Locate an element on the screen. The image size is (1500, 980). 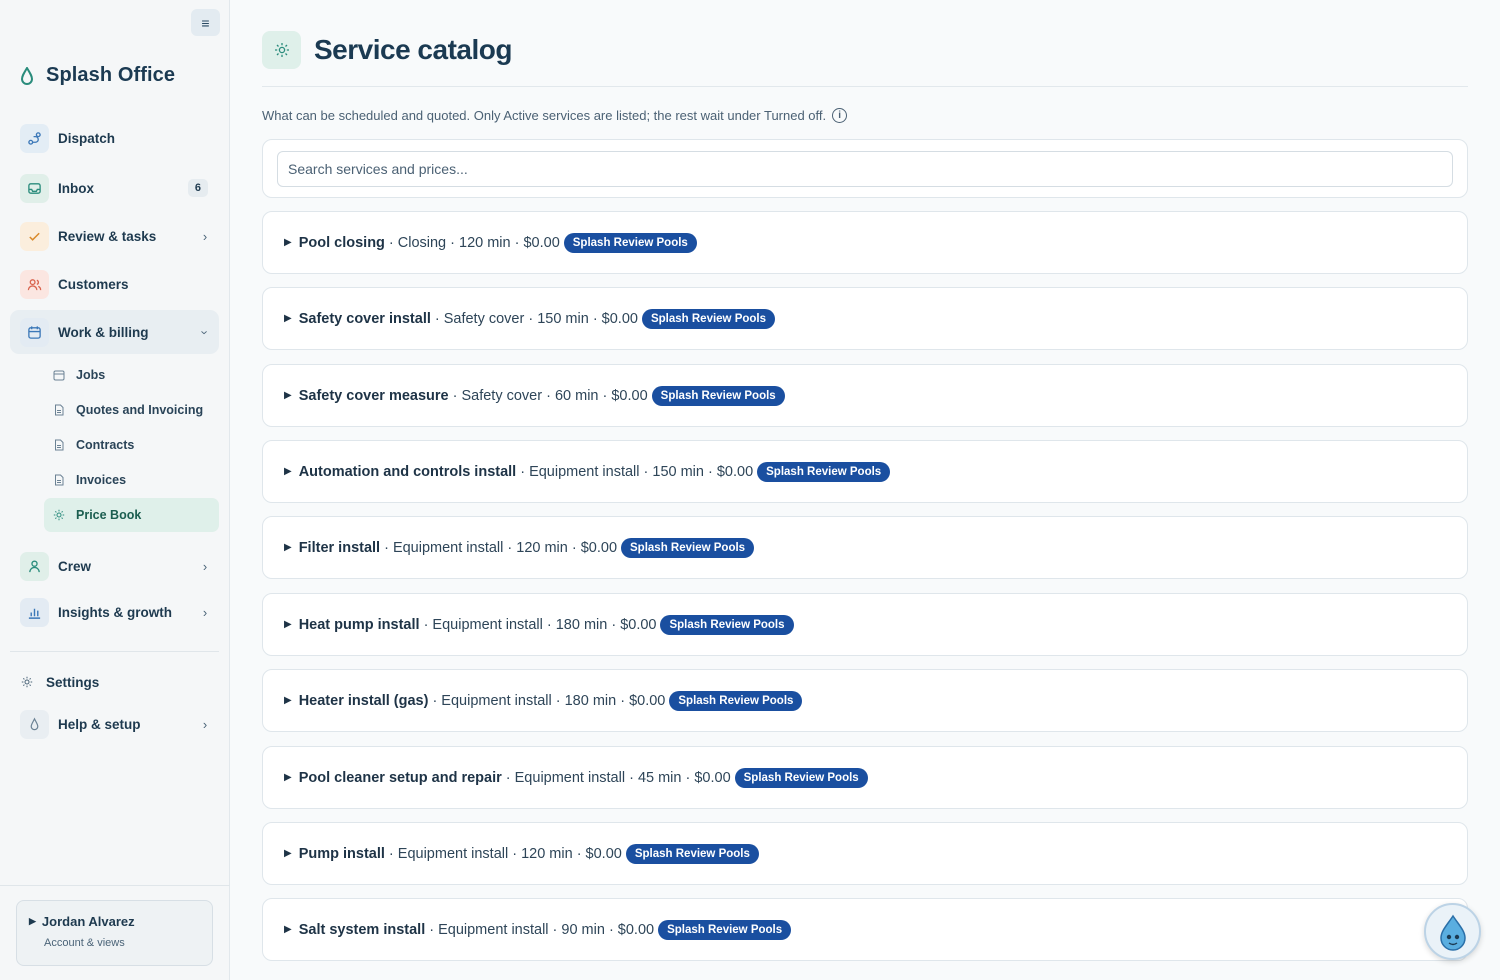
service-meta: · Equipment install · 90 min · $0.00 is located at coordinates (542, 929).